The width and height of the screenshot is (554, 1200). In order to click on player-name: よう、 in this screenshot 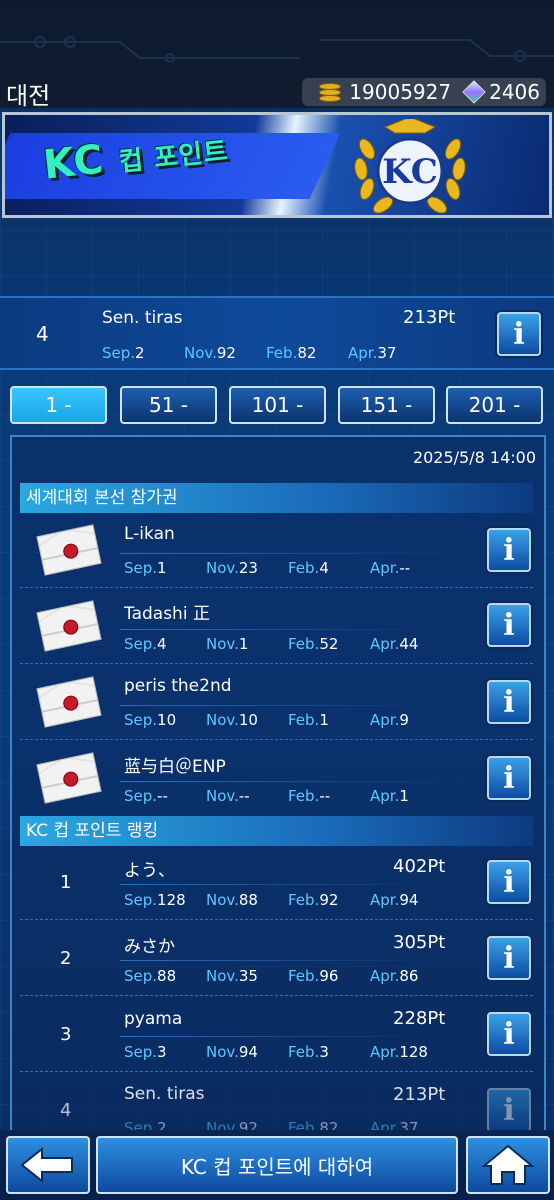, I will do `click(149, 871)`.